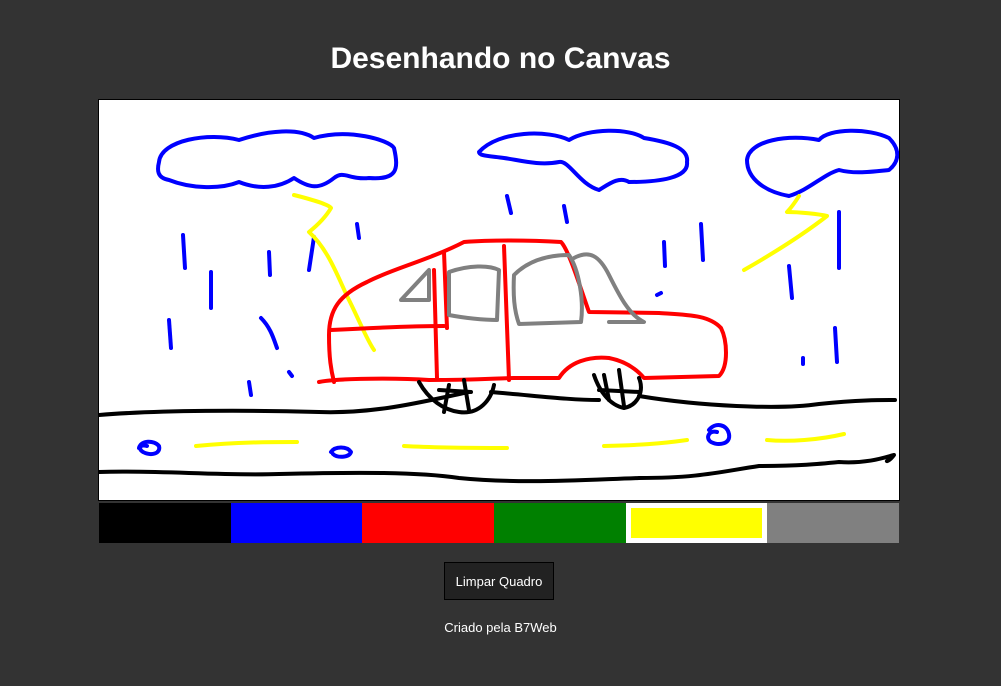  I want to click on color-swatch-yellow, so click(696, 523).